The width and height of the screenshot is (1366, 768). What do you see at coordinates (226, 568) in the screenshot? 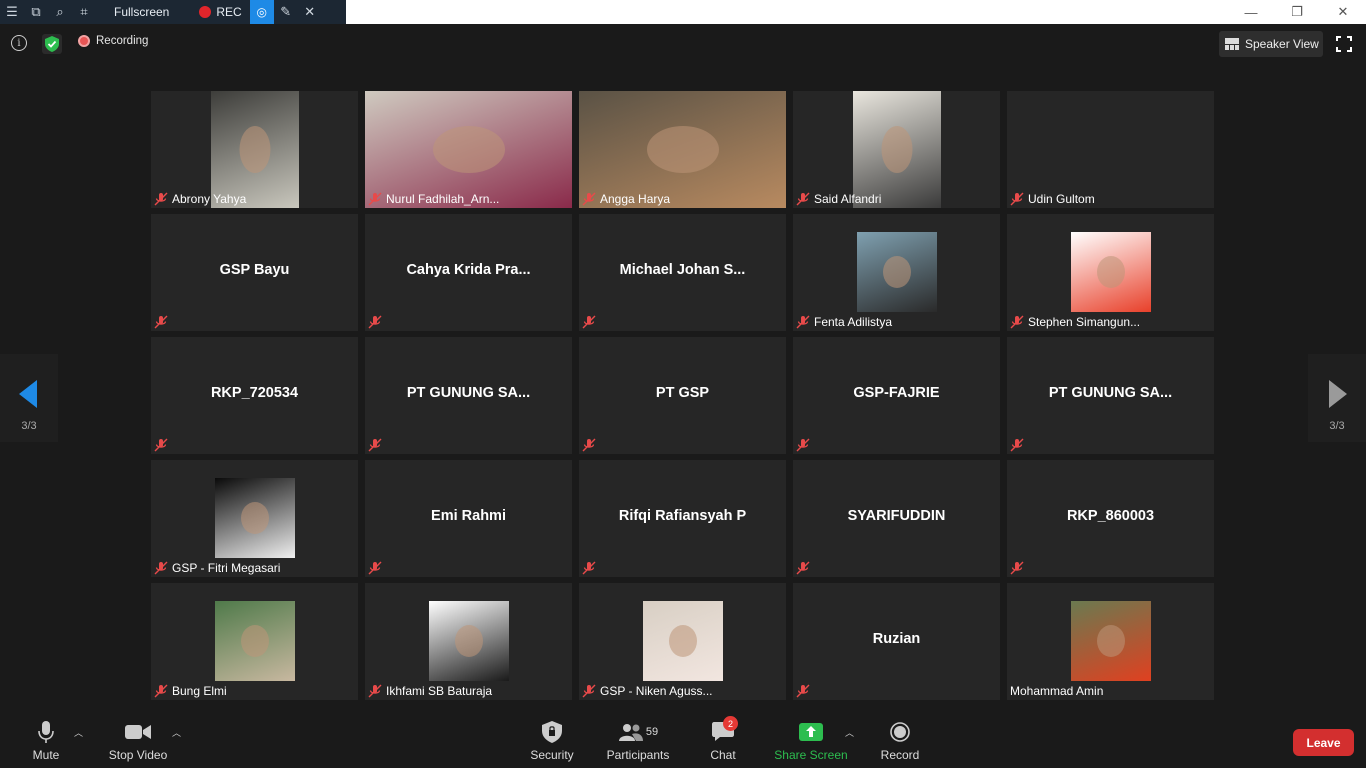
I see `participant-name: GSP - Fitri Megasari` at bounding box center [226, 568].